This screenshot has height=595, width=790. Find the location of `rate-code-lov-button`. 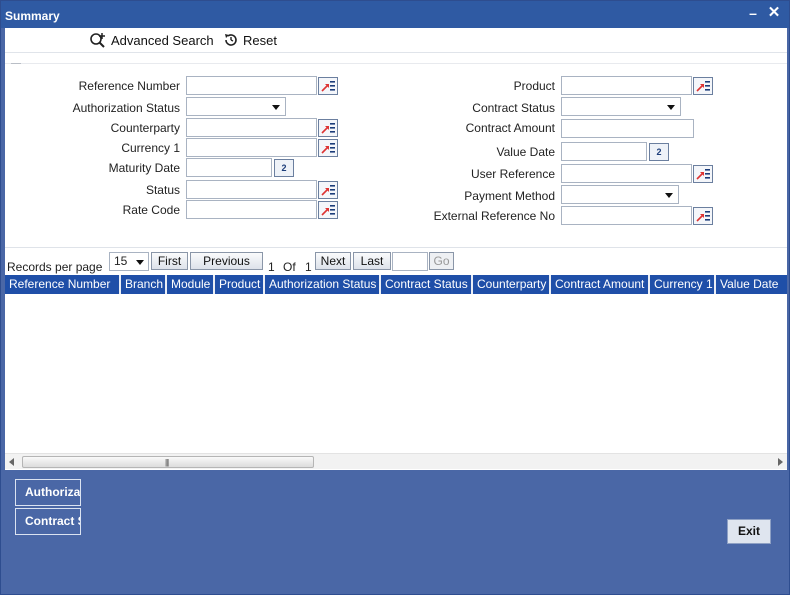

rate-code-lov-button is located at coordinates (328, 210).